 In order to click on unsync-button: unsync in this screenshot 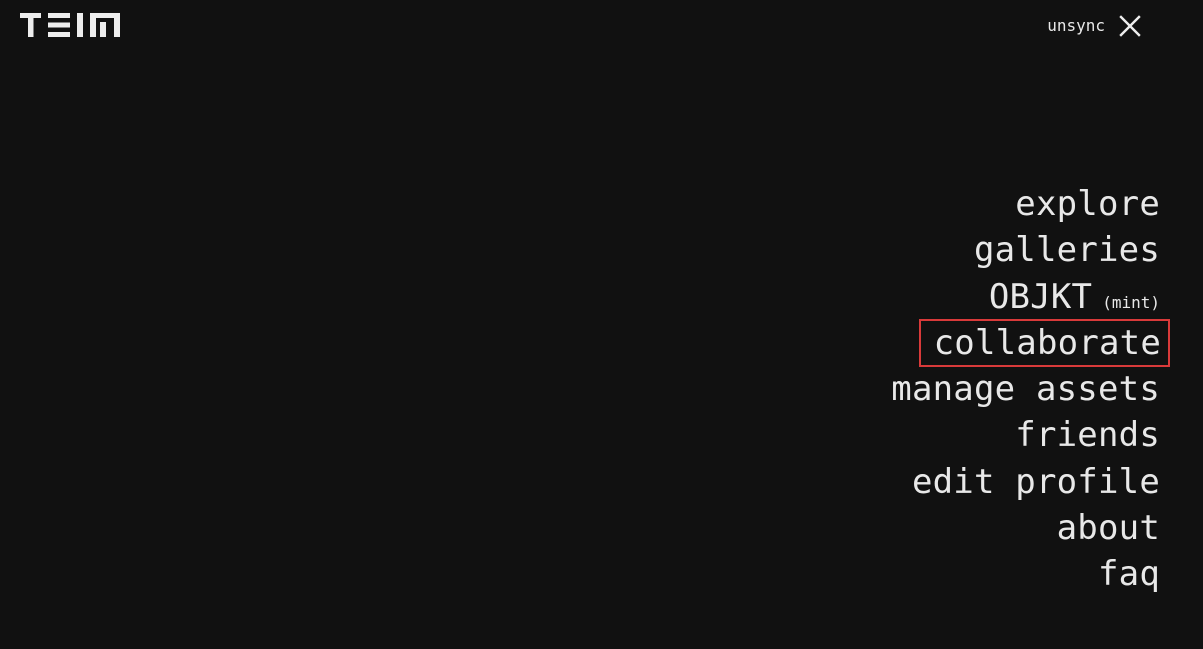, I will do `click(1076, 26)`.